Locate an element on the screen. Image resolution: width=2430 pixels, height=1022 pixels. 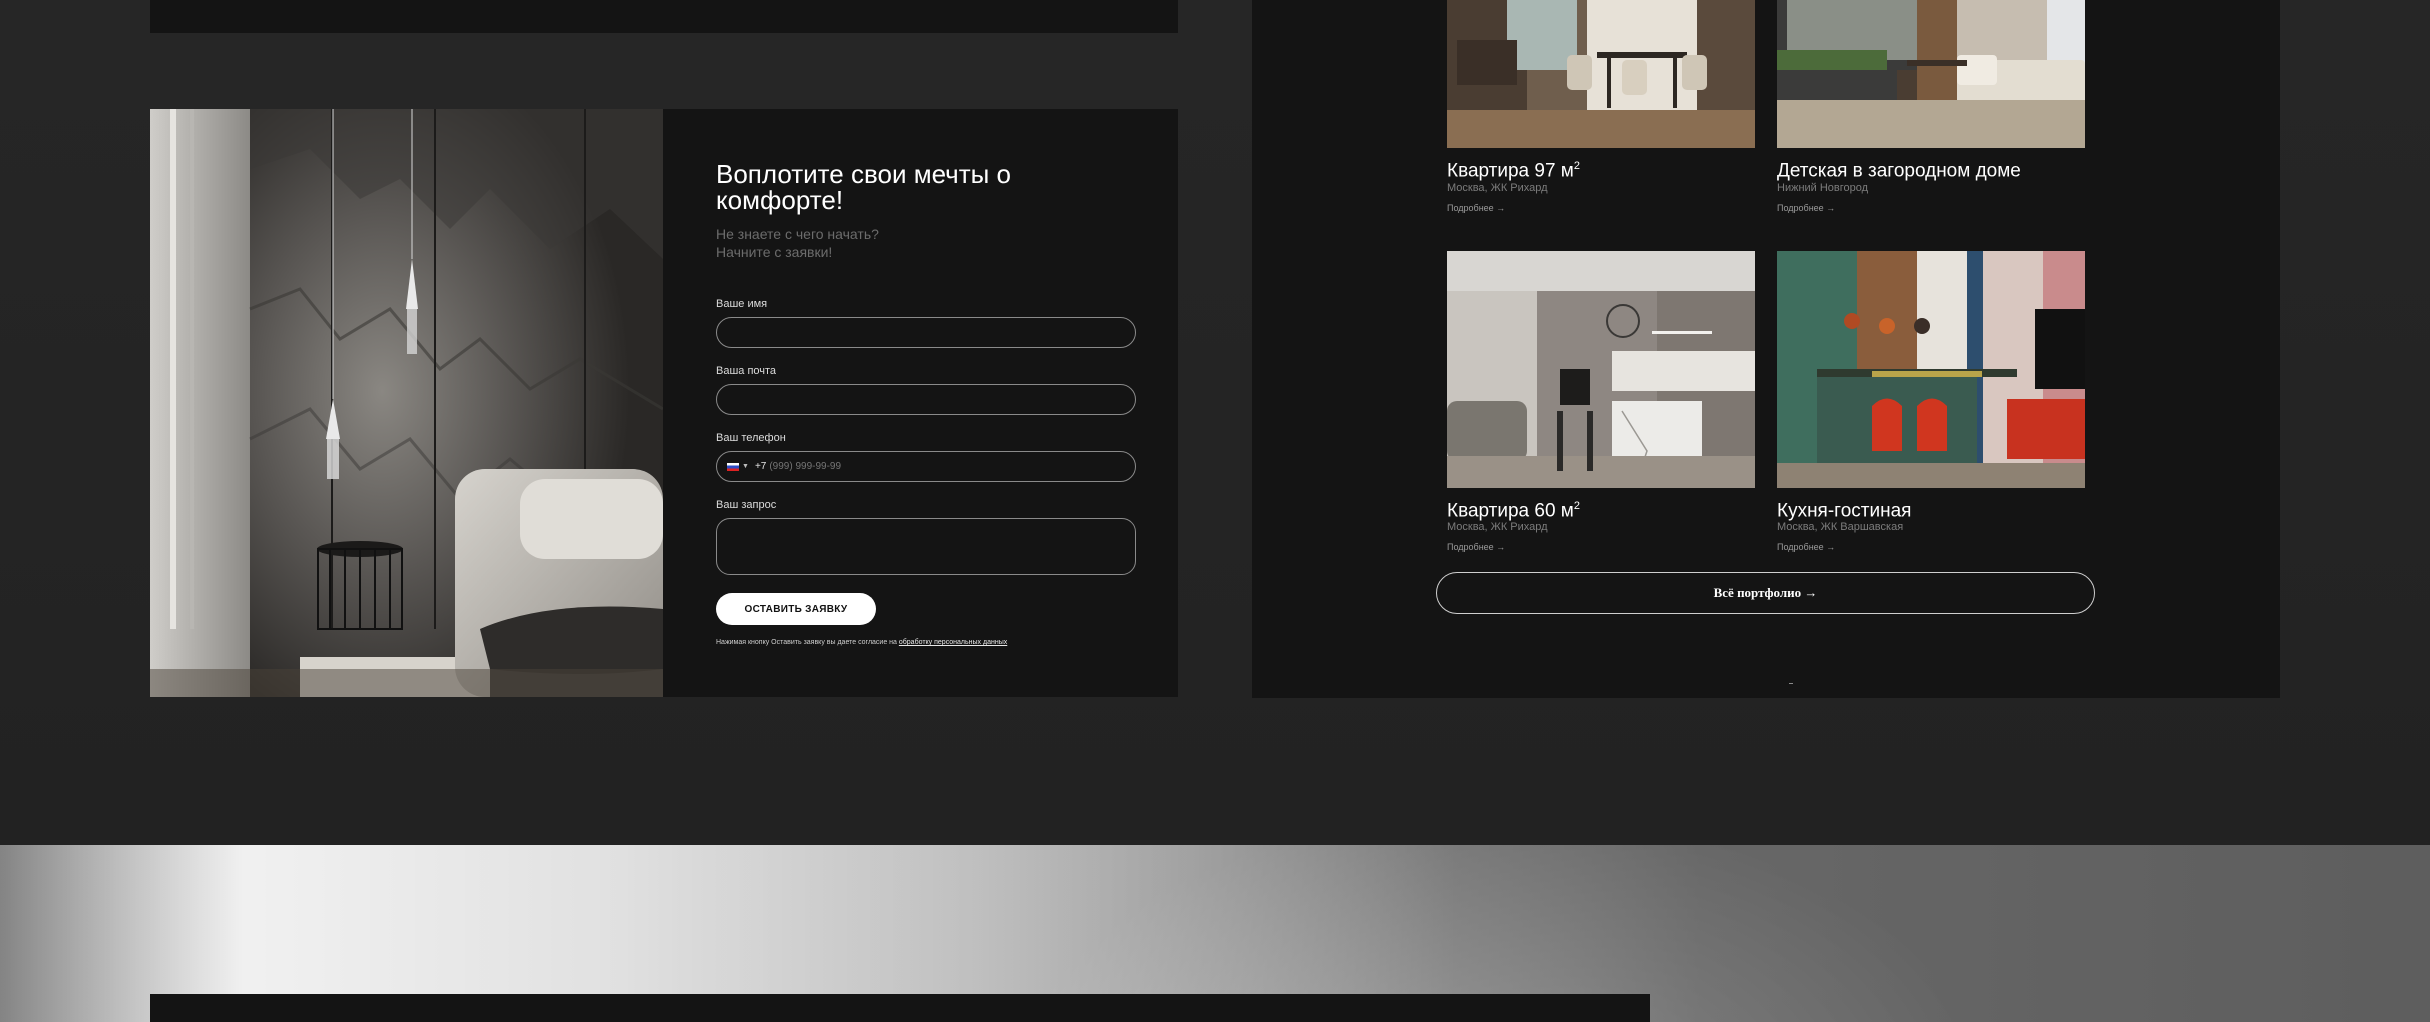
apartment-60-photo is located at coordinates (1601, 369).